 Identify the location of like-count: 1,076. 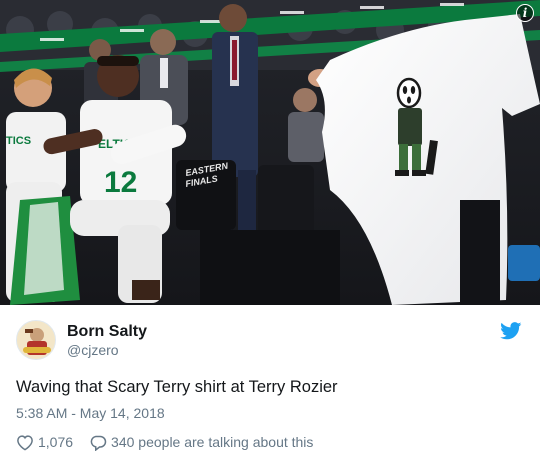
(56, 442).